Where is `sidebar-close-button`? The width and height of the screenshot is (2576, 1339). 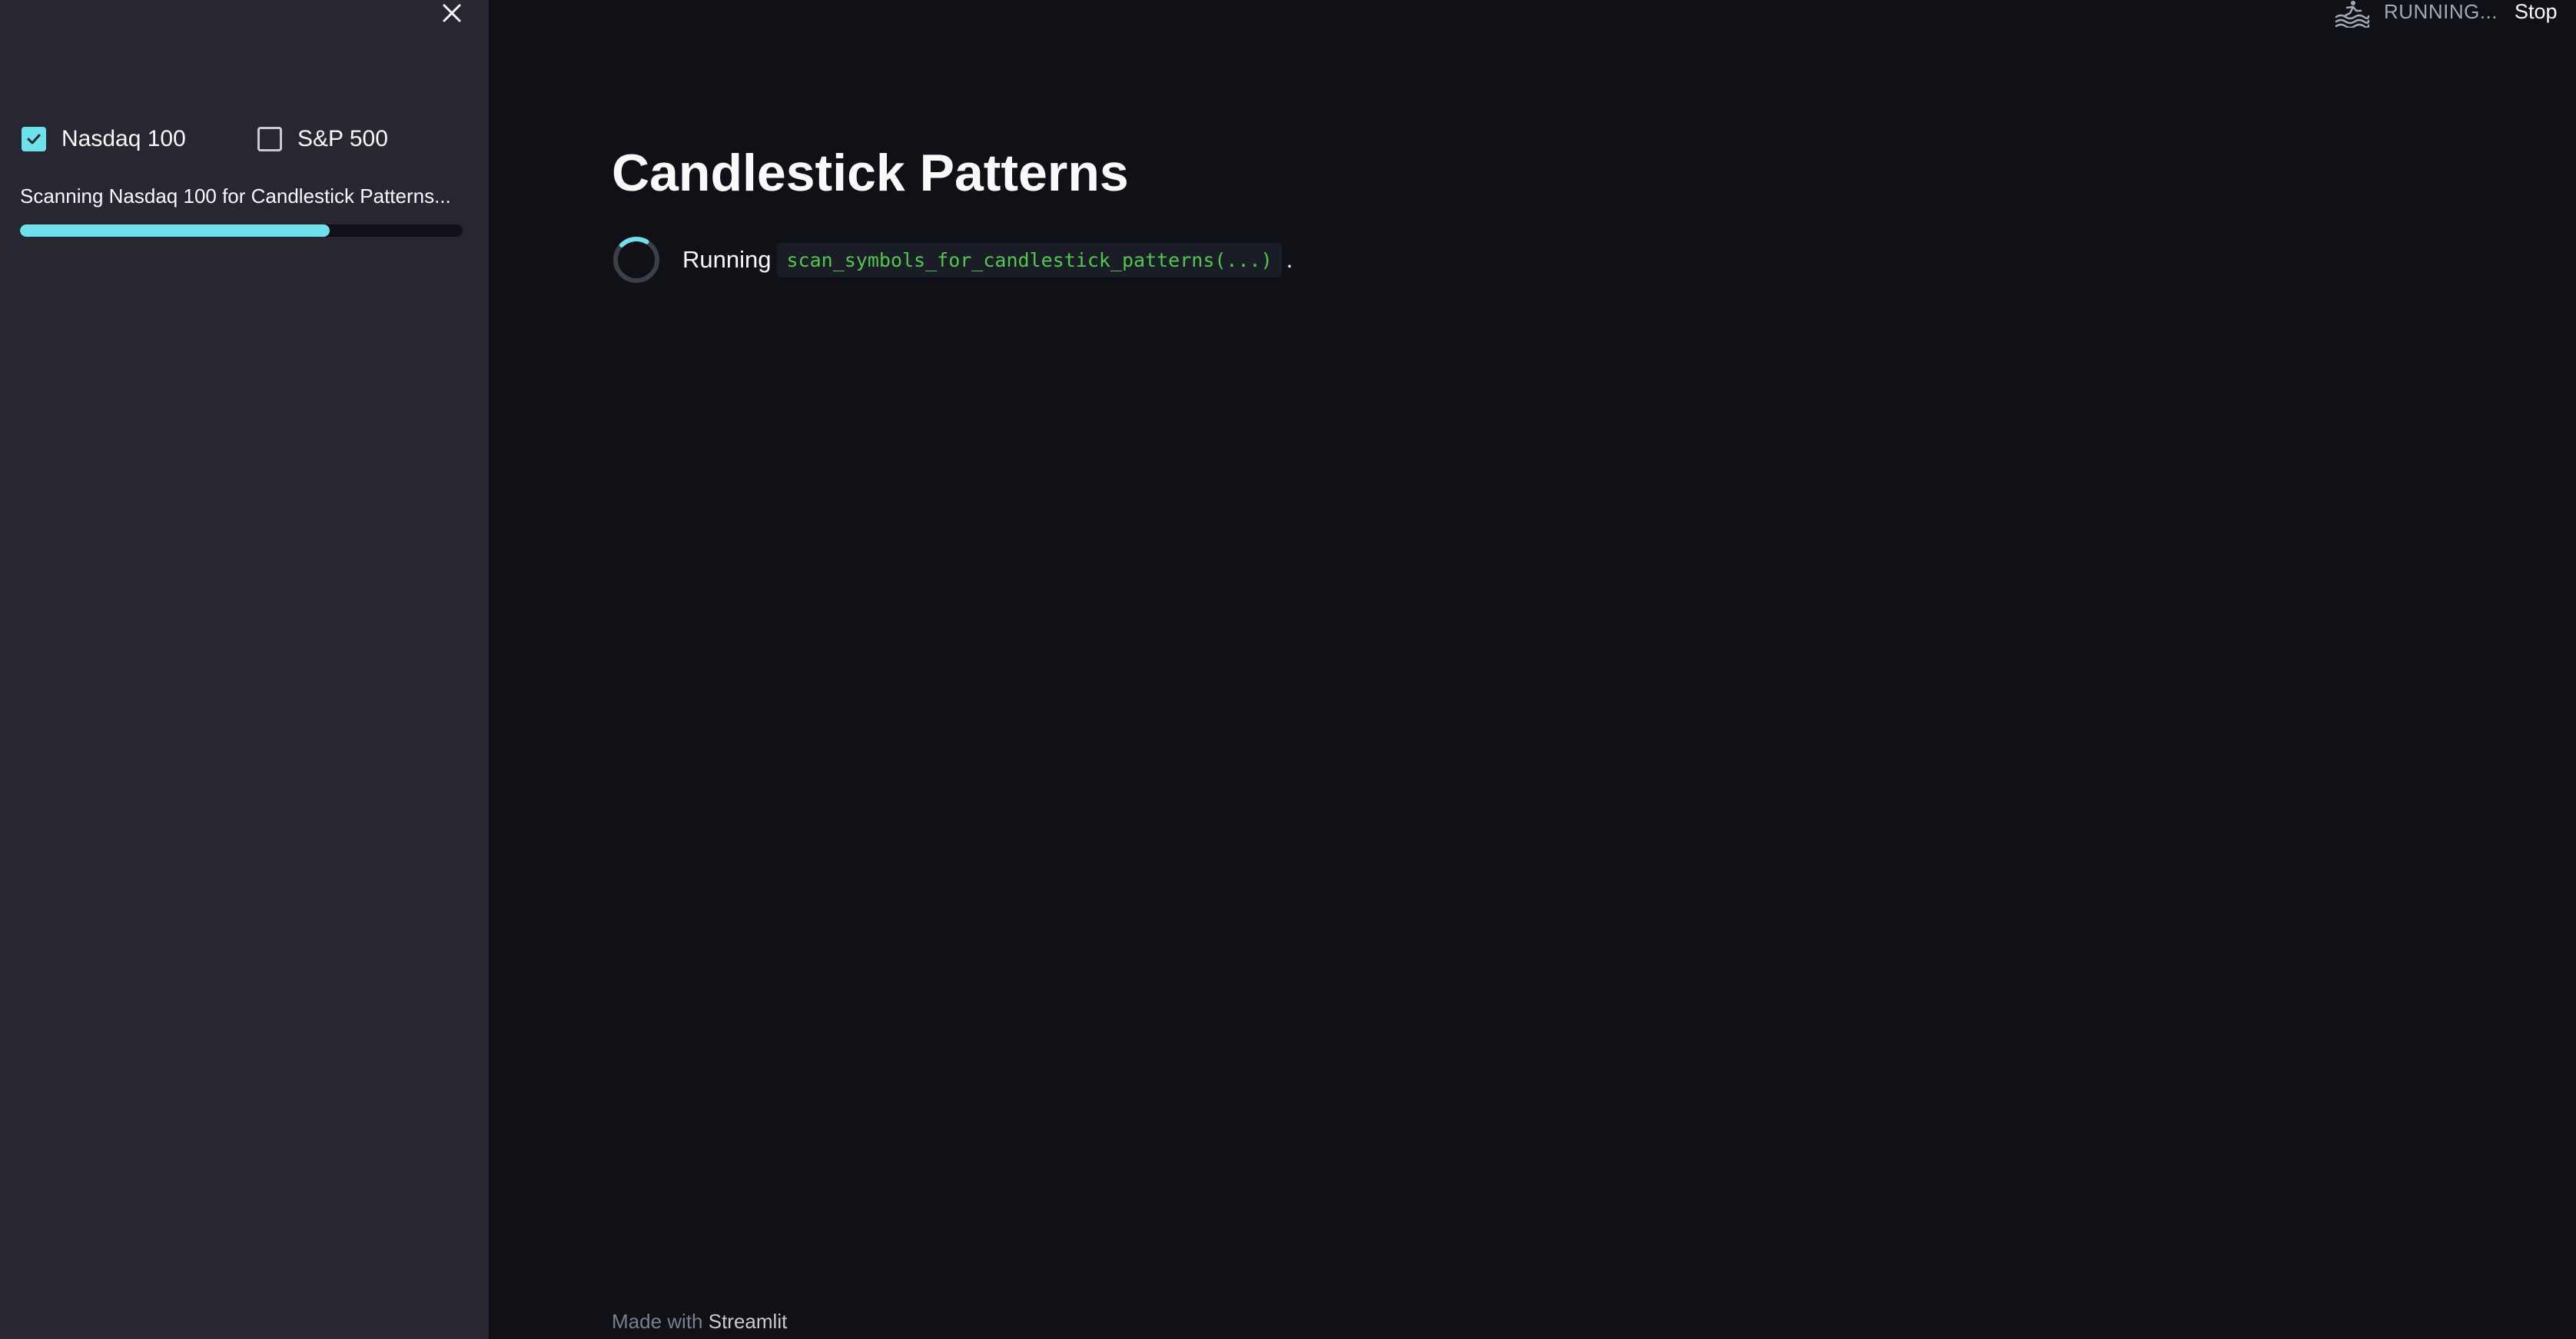
sidebar-close-button is located at coordinates (452, 13).